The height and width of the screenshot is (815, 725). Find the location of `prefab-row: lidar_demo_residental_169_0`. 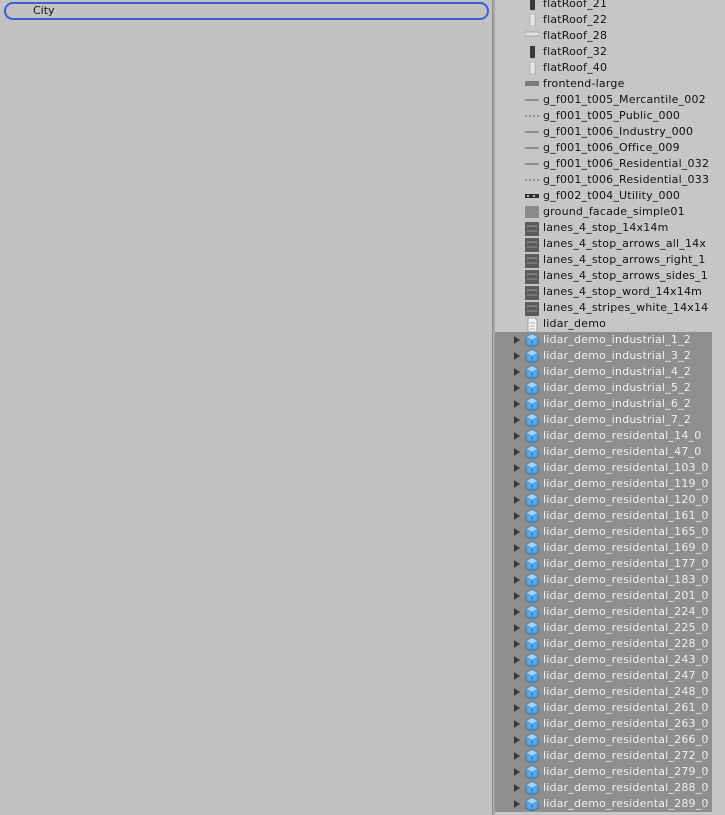

prefab-row: lidar_demo_residental_169_0 is located at coordinates (610, 548).